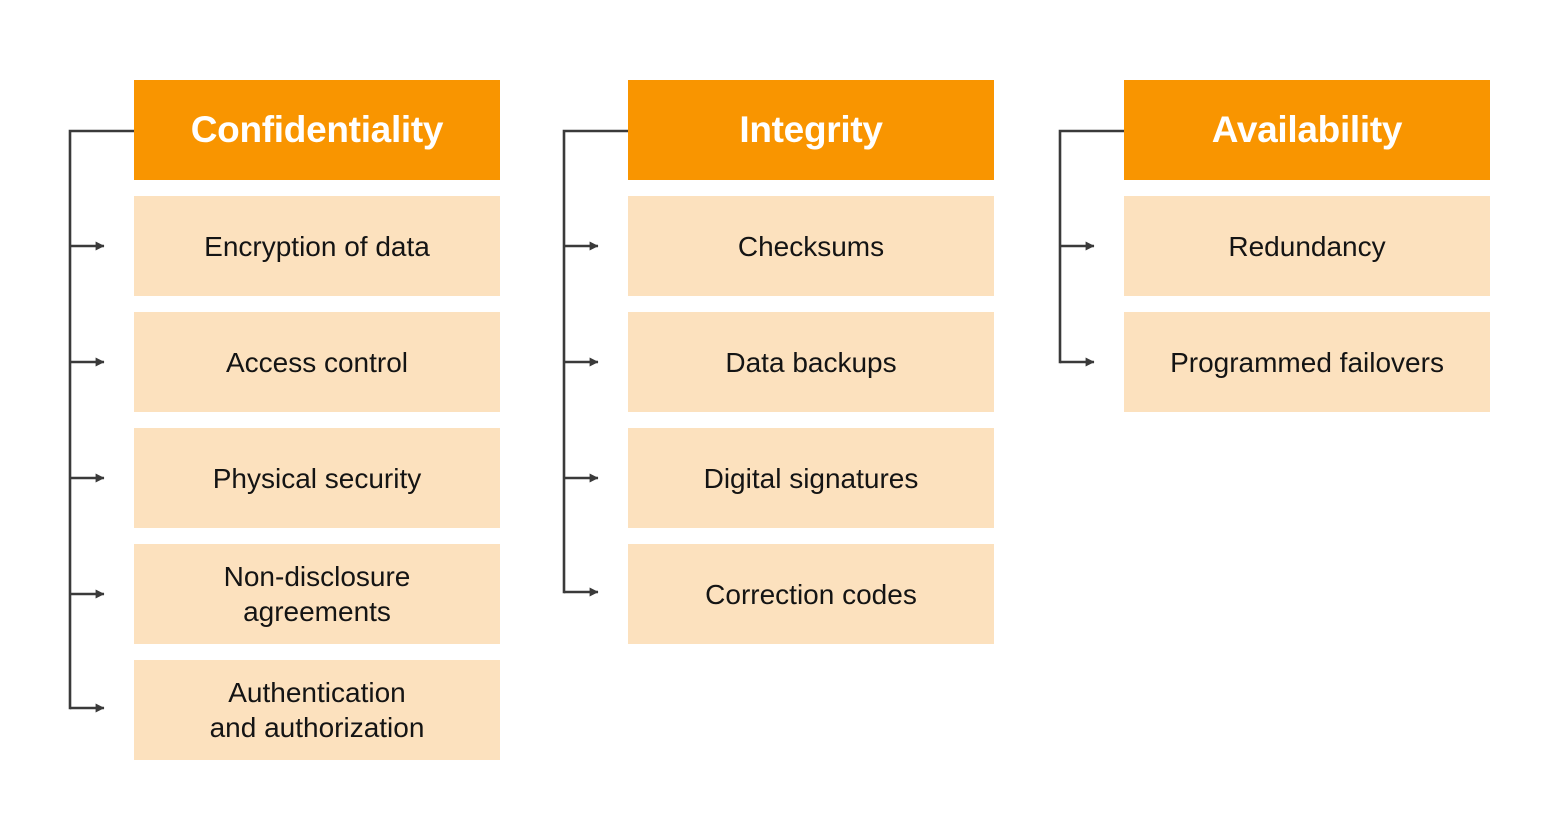 The width and height of the screenshot is (1556, 840). Describe the element at coordinates (102, 421) in the screenshot. I see `connector-group-confidentiality` at that location.